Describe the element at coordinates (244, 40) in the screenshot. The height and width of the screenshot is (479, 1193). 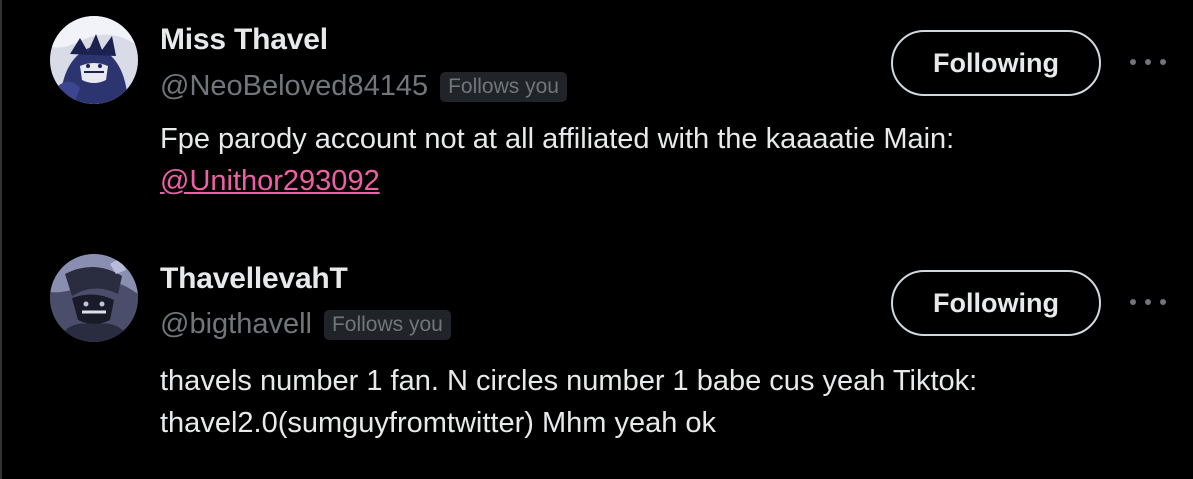
I see `display-name: Miss Thavel` at that location.